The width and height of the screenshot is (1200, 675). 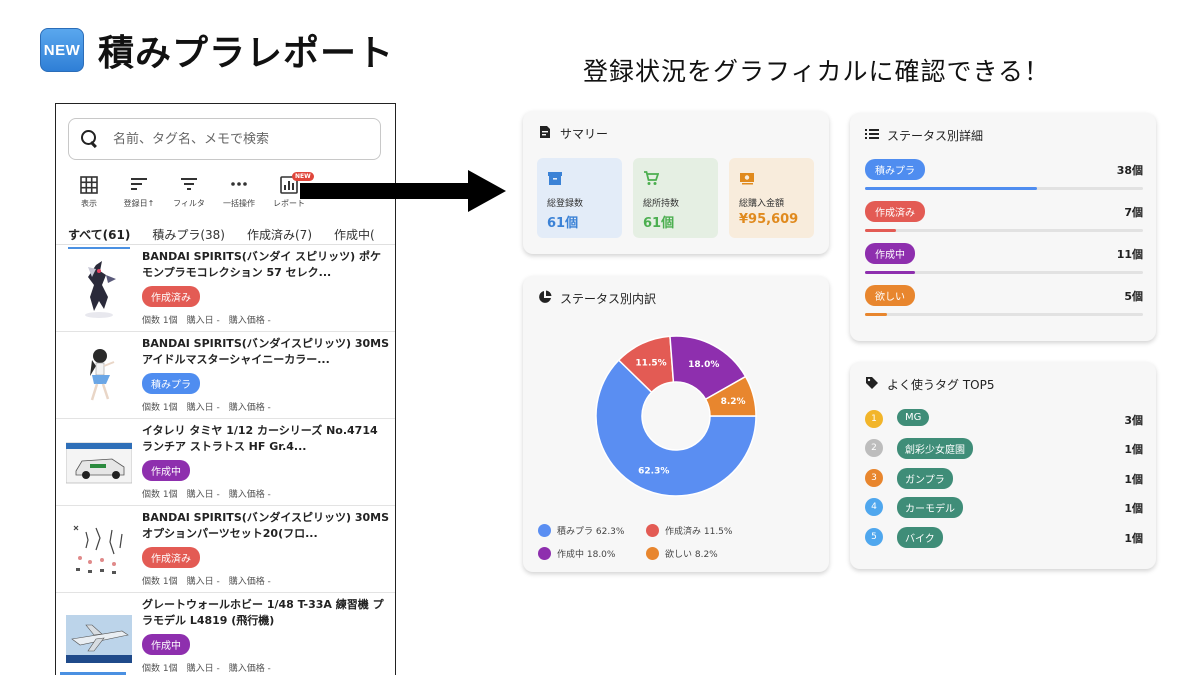 I want to click on grid-icon, so click(x=89, y=185).